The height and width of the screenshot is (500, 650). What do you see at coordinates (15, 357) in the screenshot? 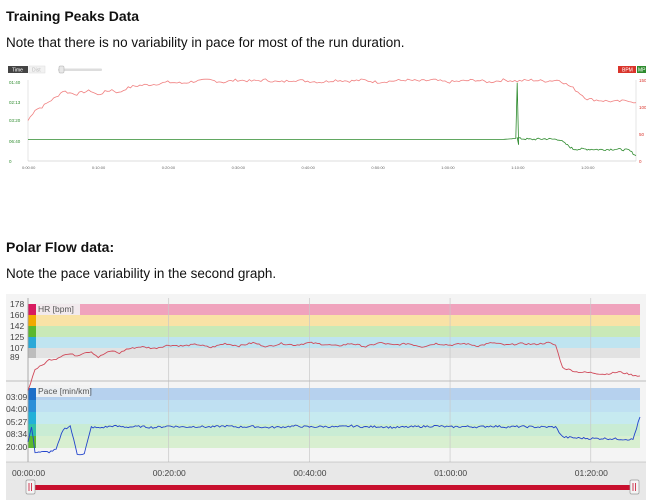
I see `pf-hr-tick: 89` at bounding box center [15, 357].